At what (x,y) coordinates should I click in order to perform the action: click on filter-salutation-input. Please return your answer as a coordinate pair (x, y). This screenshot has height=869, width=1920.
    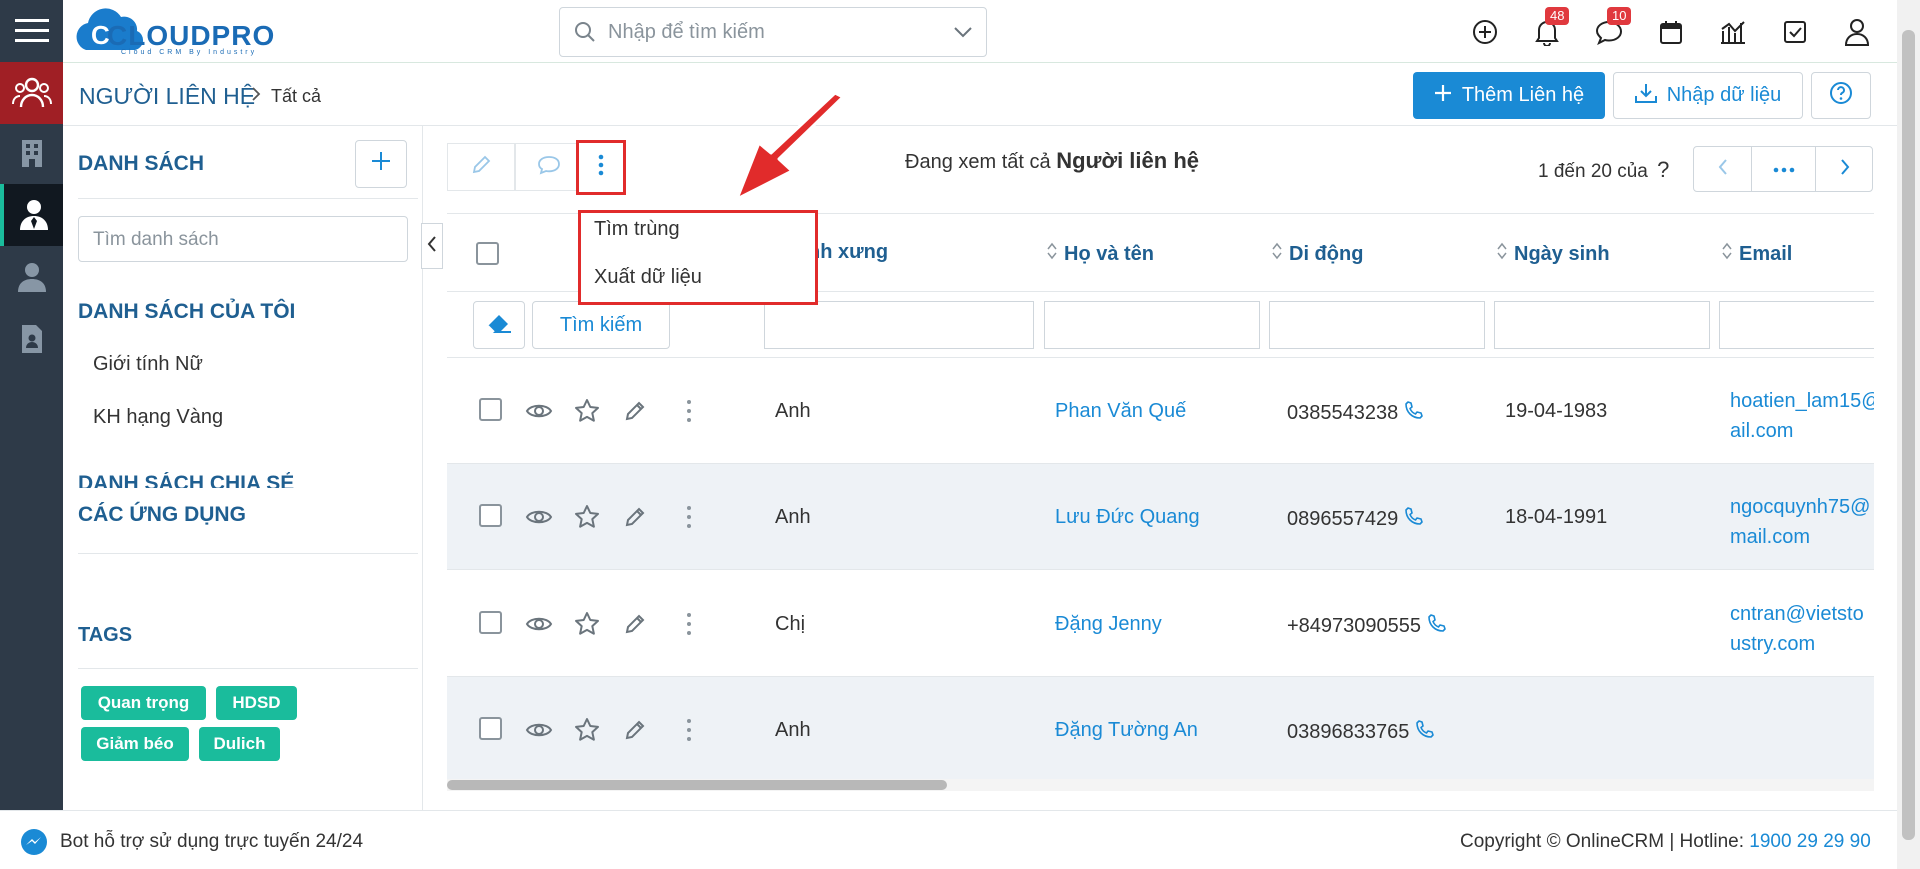
    Looking at the image, I should click on (899, 325).